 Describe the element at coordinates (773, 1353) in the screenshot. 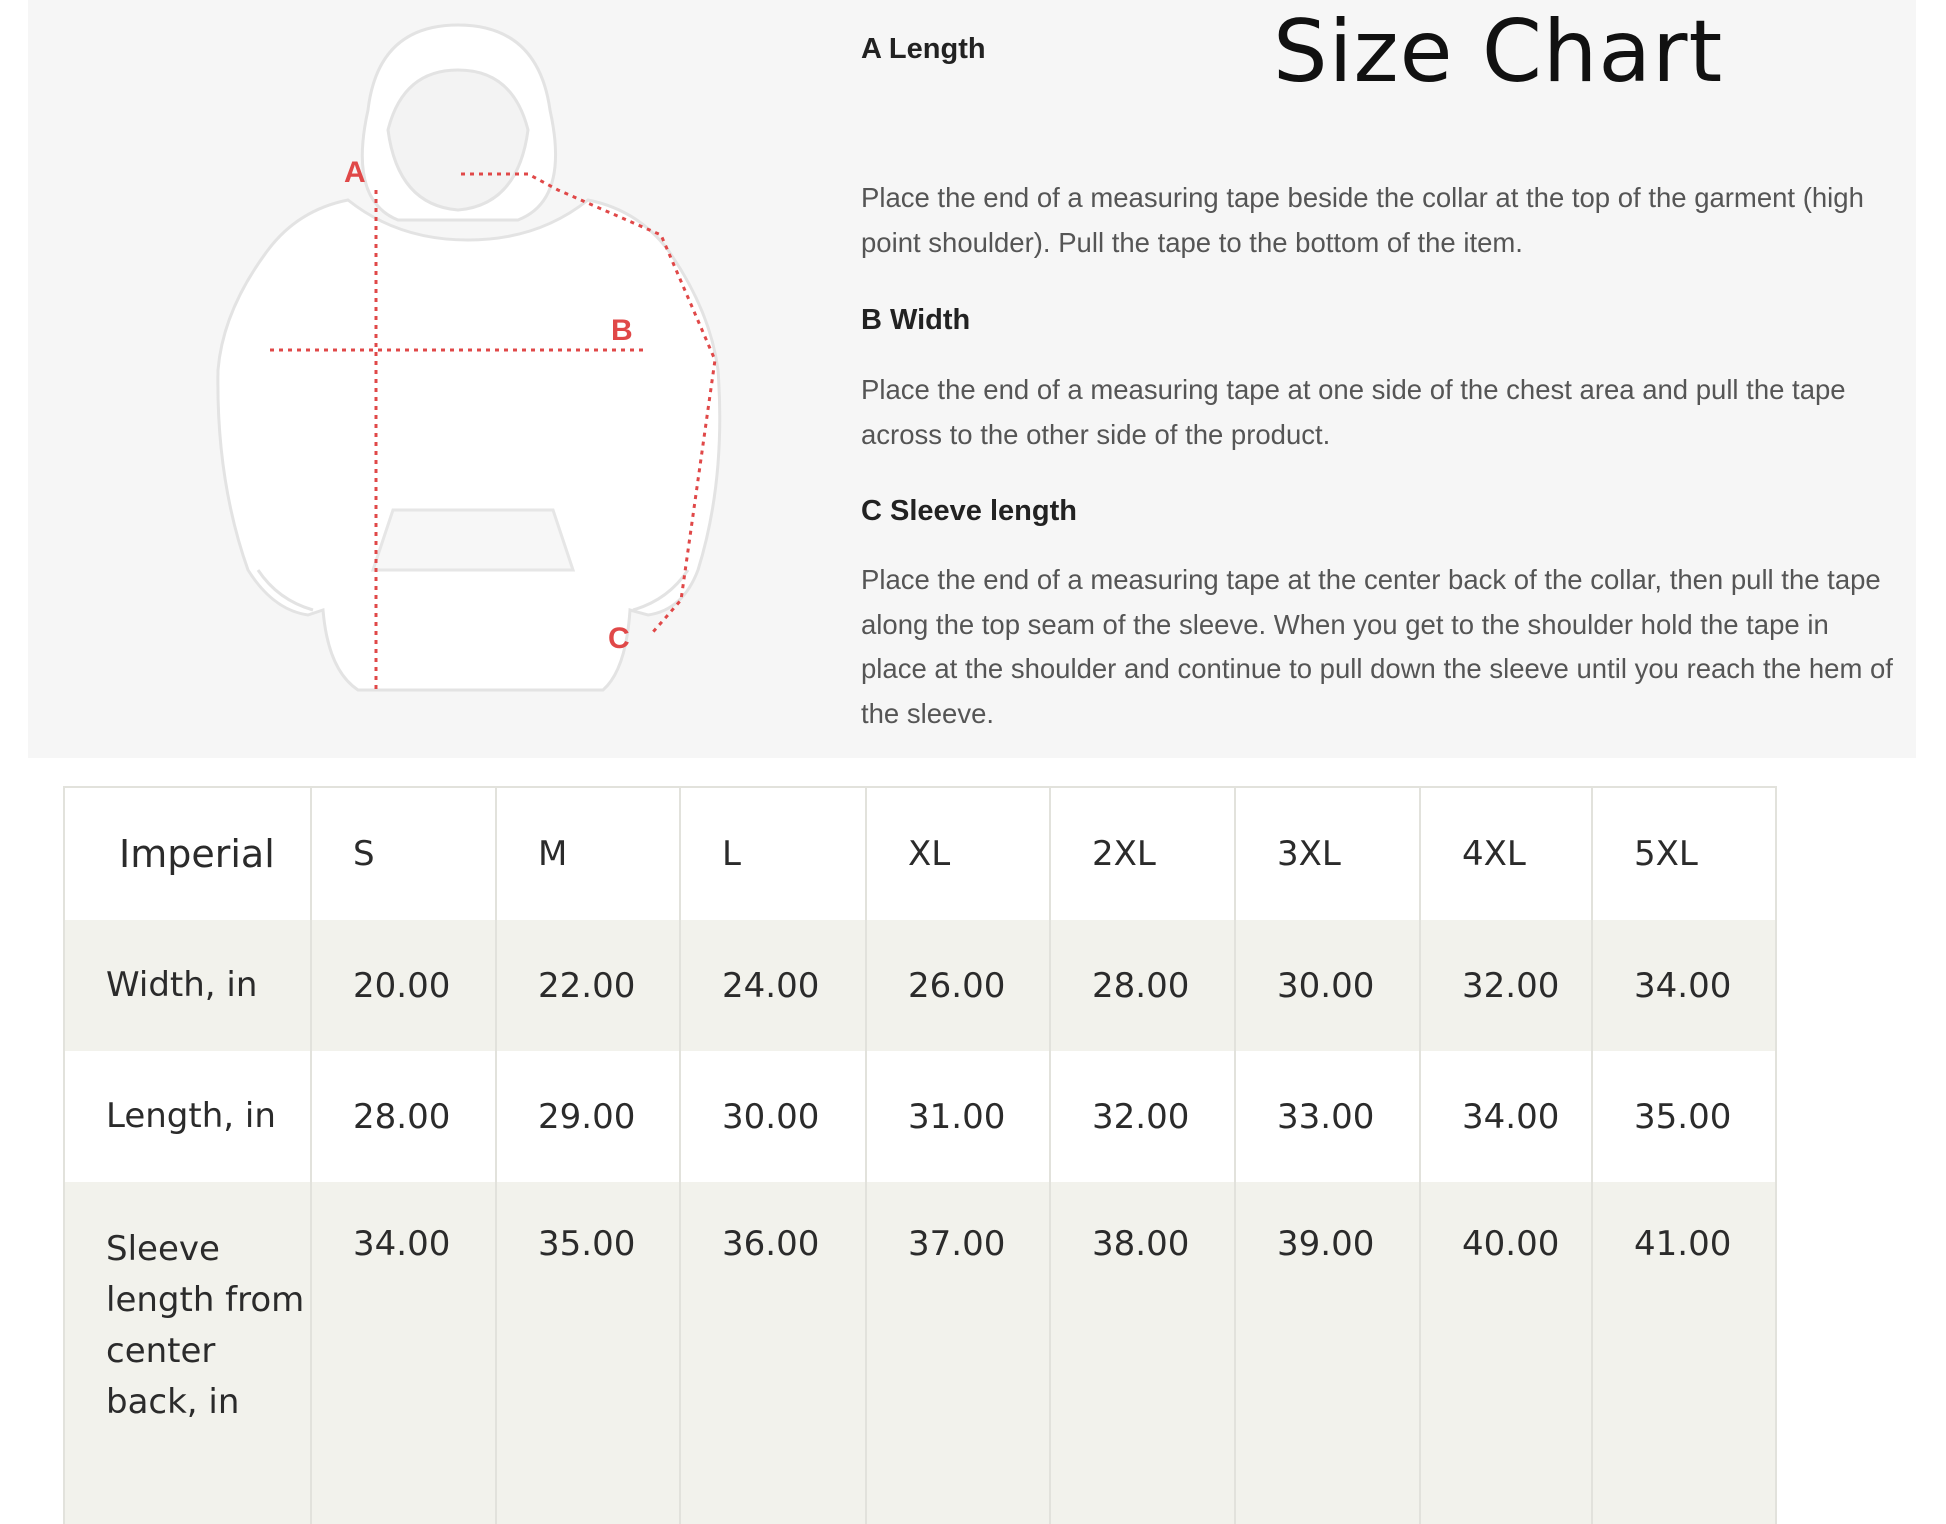

I see `table-cell: 36.00` at that location.